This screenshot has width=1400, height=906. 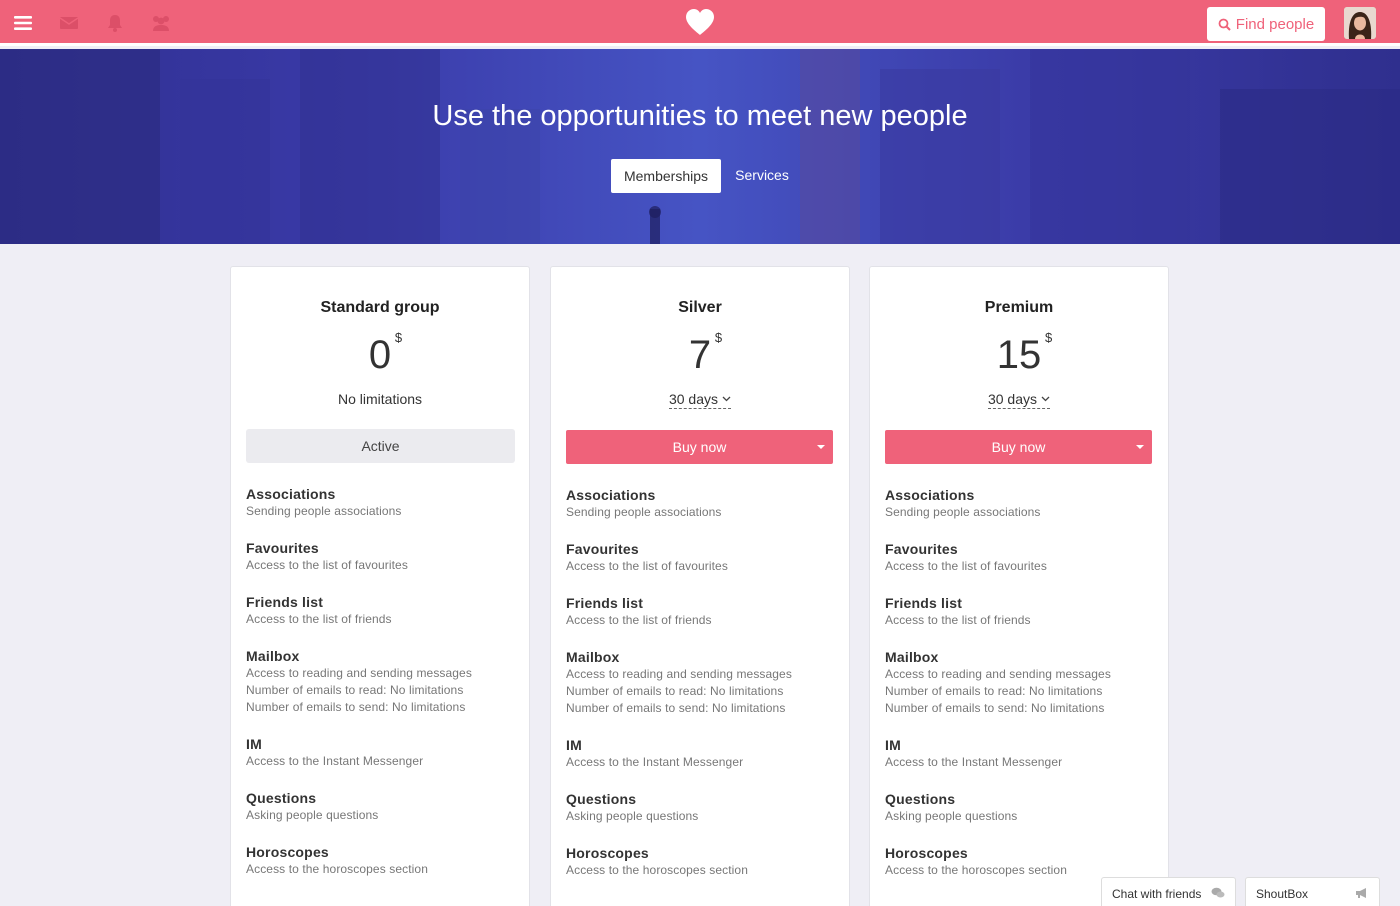 I want to click on plan-price: 0 $, so click(x=380, y=354).